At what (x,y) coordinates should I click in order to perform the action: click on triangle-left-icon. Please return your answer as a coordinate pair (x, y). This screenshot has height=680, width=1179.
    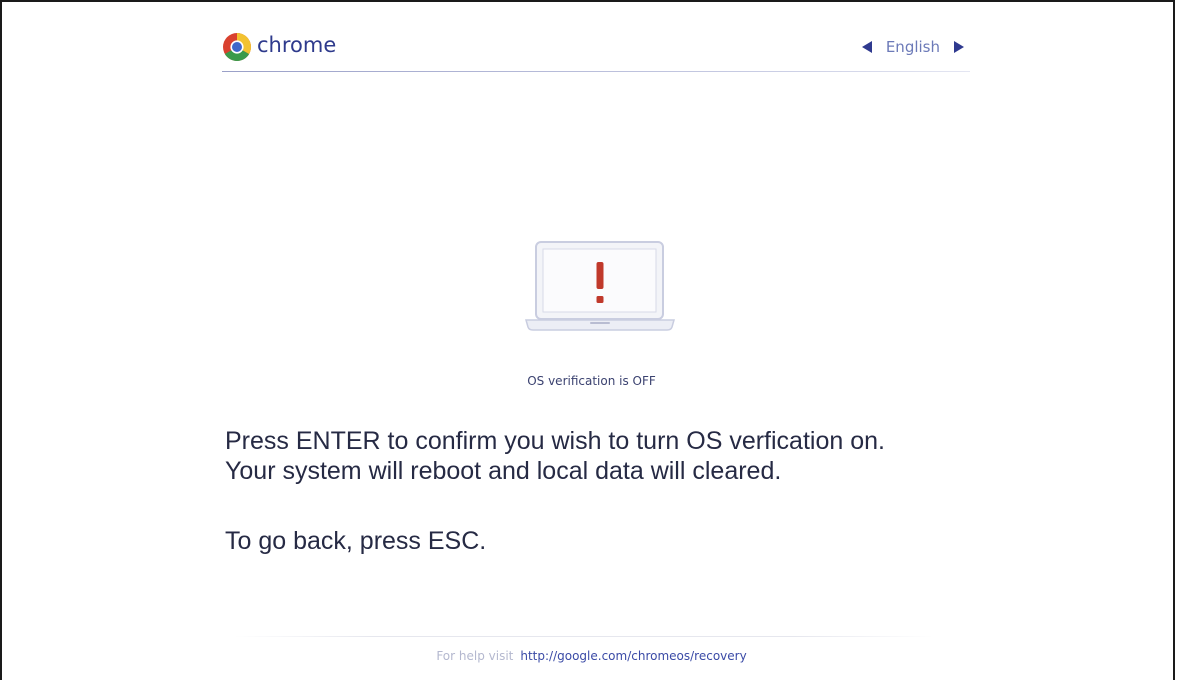
    Looking at the image, I should click on (867, 47).